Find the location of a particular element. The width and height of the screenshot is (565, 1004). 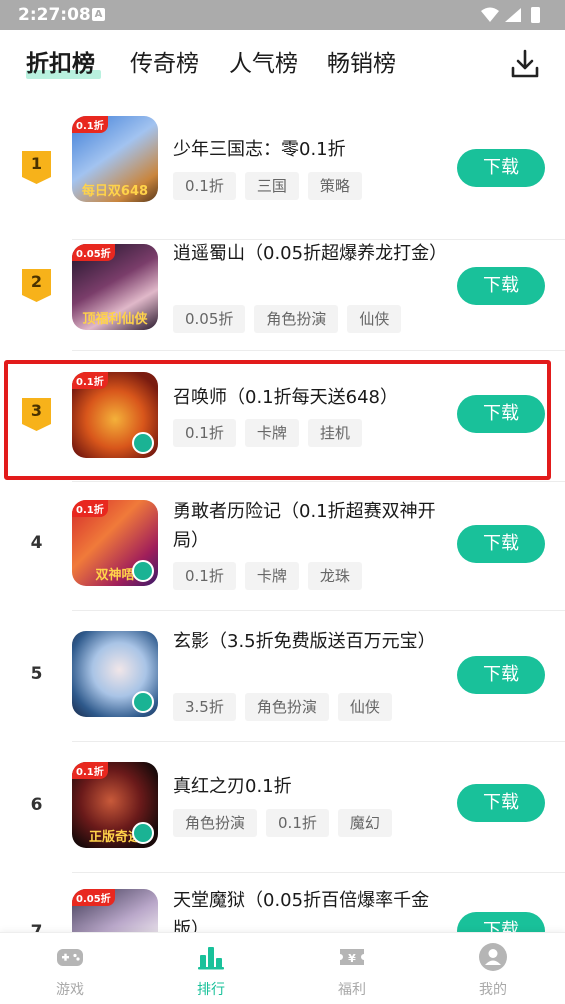

list-item: 5 玄影（3.5折免费版送百万元宝） 3.5折 角色扮演 仙侠 下载 is located at coordinates (282, 677).